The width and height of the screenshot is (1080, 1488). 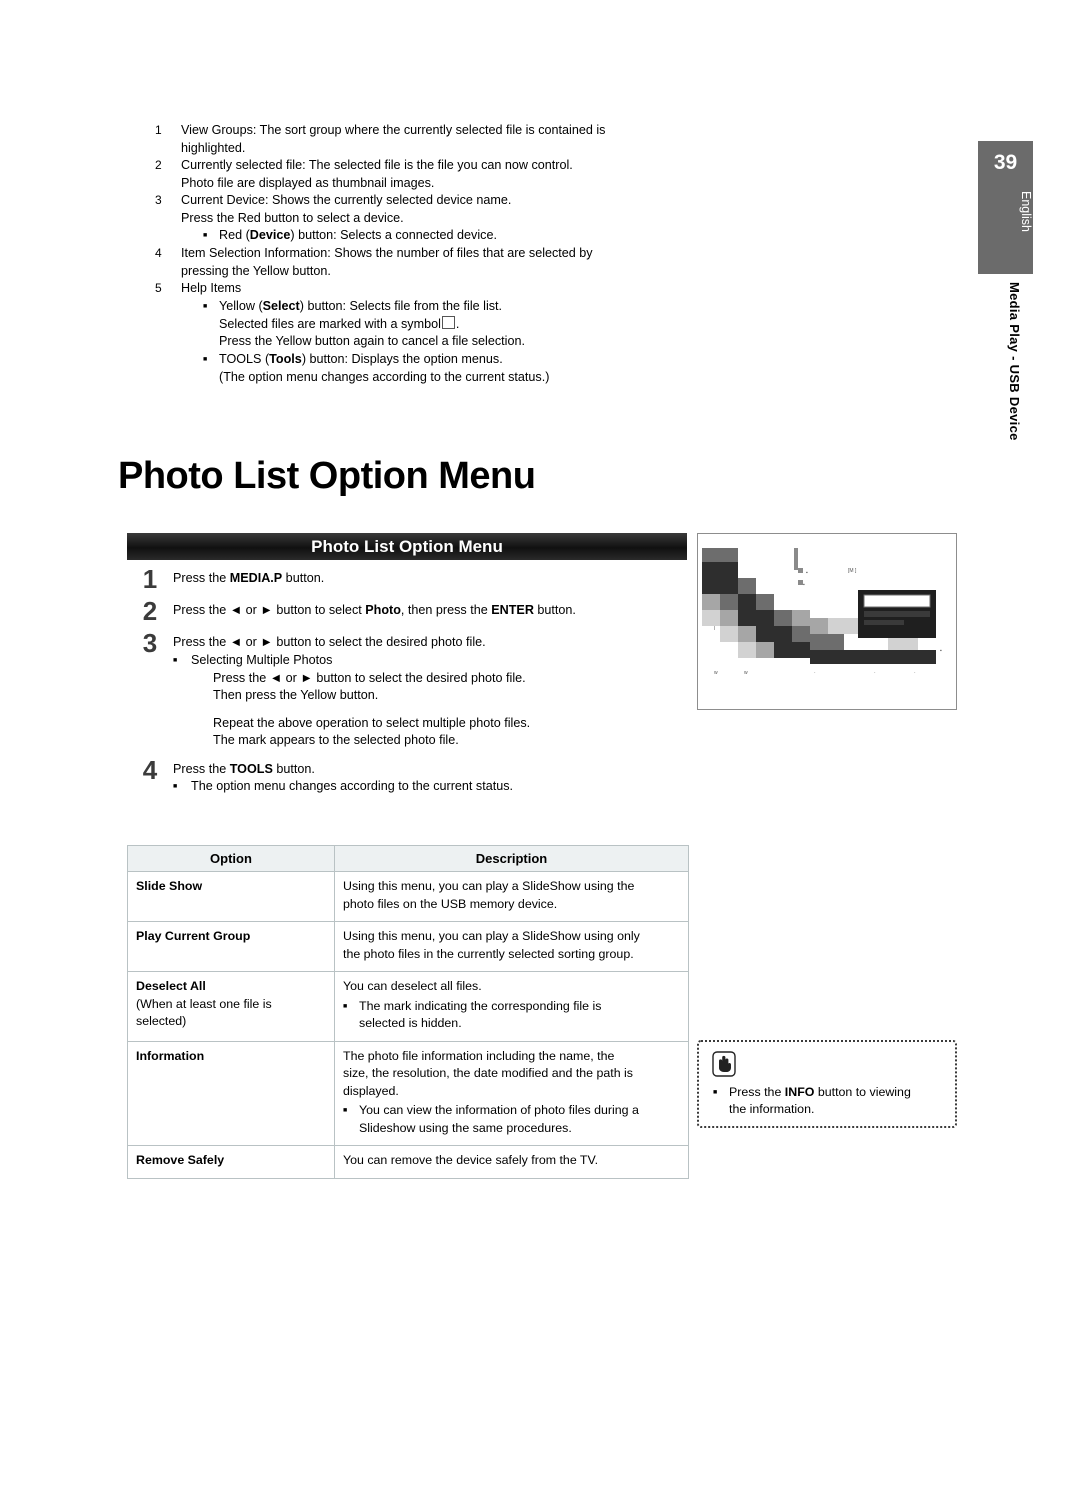 I want to click on list-line: Press the Red button to select a device., so click(x=292, y=217).